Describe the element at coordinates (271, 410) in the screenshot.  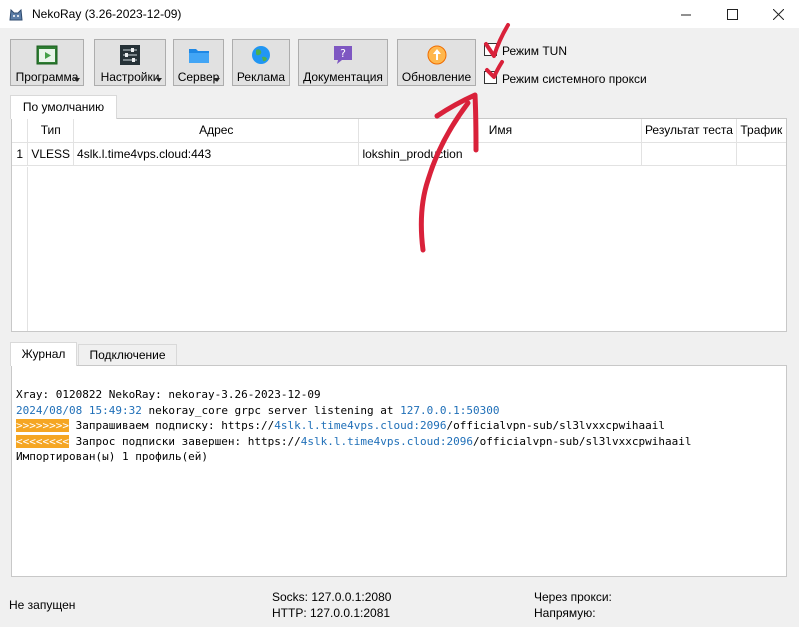
I see `log-text: nekoray_core grpc server listening at` at that location.